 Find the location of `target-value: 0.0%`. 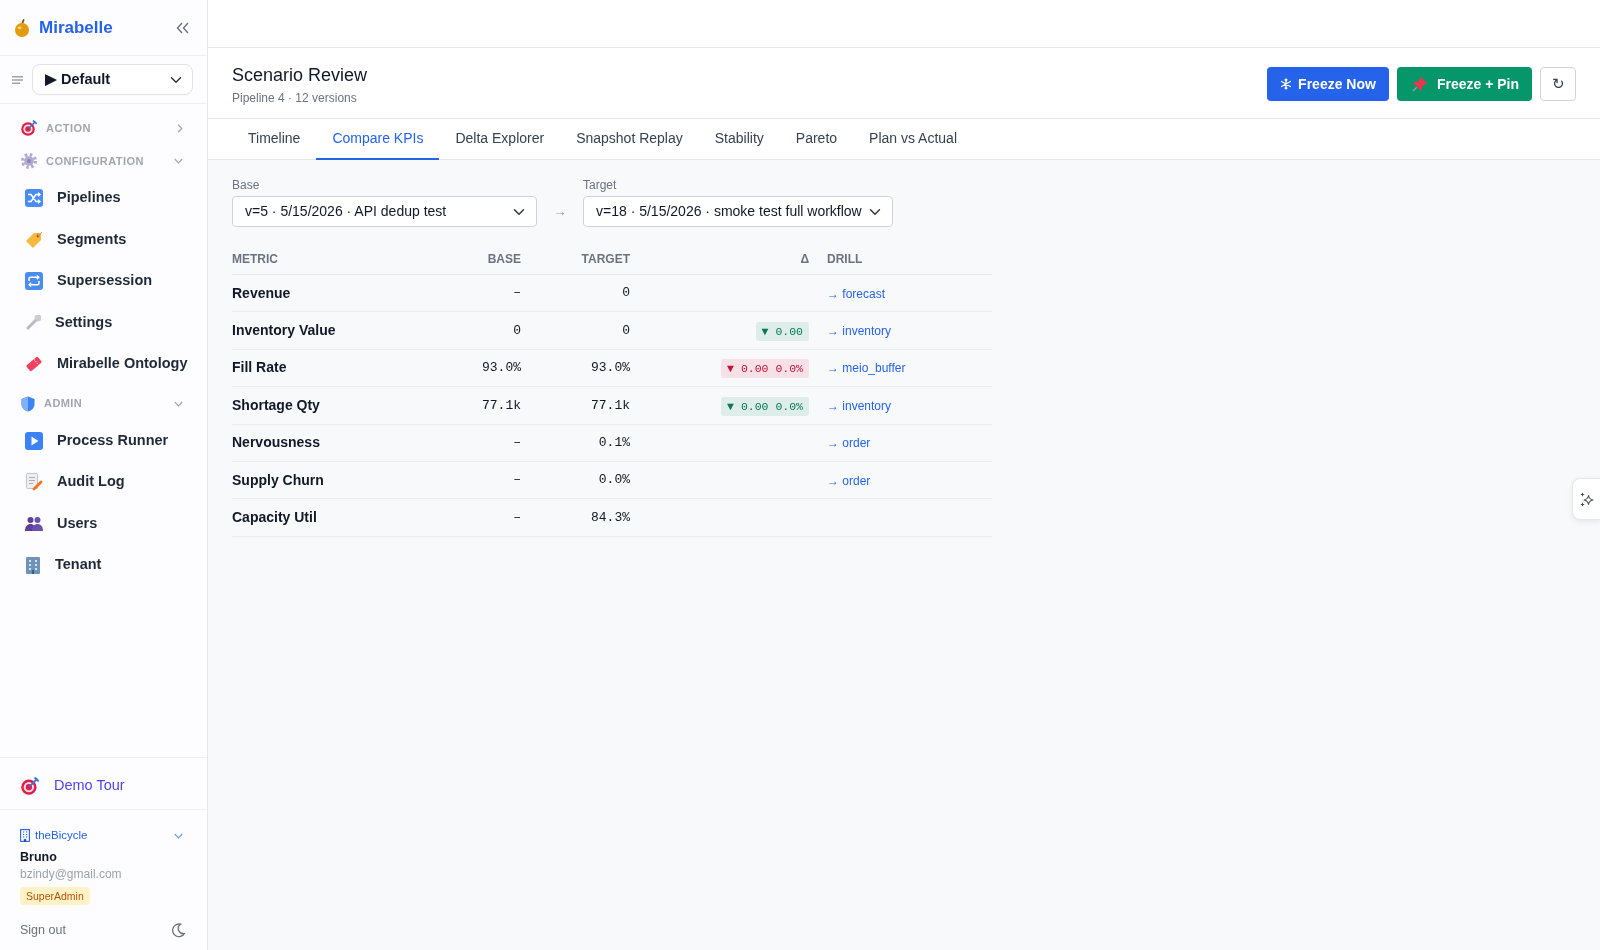

target-value: 0.0% is located at coordinates (614, 480).